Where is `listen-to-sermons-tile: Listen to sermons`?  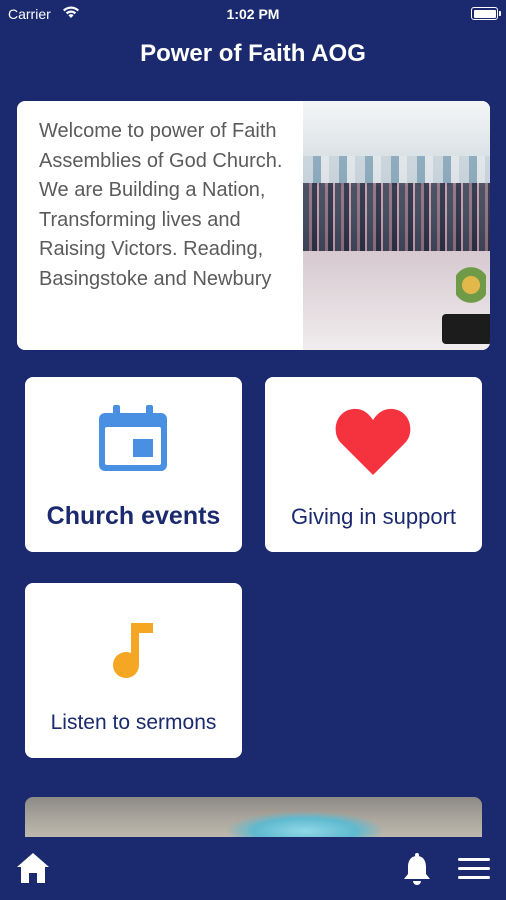 listen-to-sermons-tile: Listen to sermons is located at coordinates (133, 670).